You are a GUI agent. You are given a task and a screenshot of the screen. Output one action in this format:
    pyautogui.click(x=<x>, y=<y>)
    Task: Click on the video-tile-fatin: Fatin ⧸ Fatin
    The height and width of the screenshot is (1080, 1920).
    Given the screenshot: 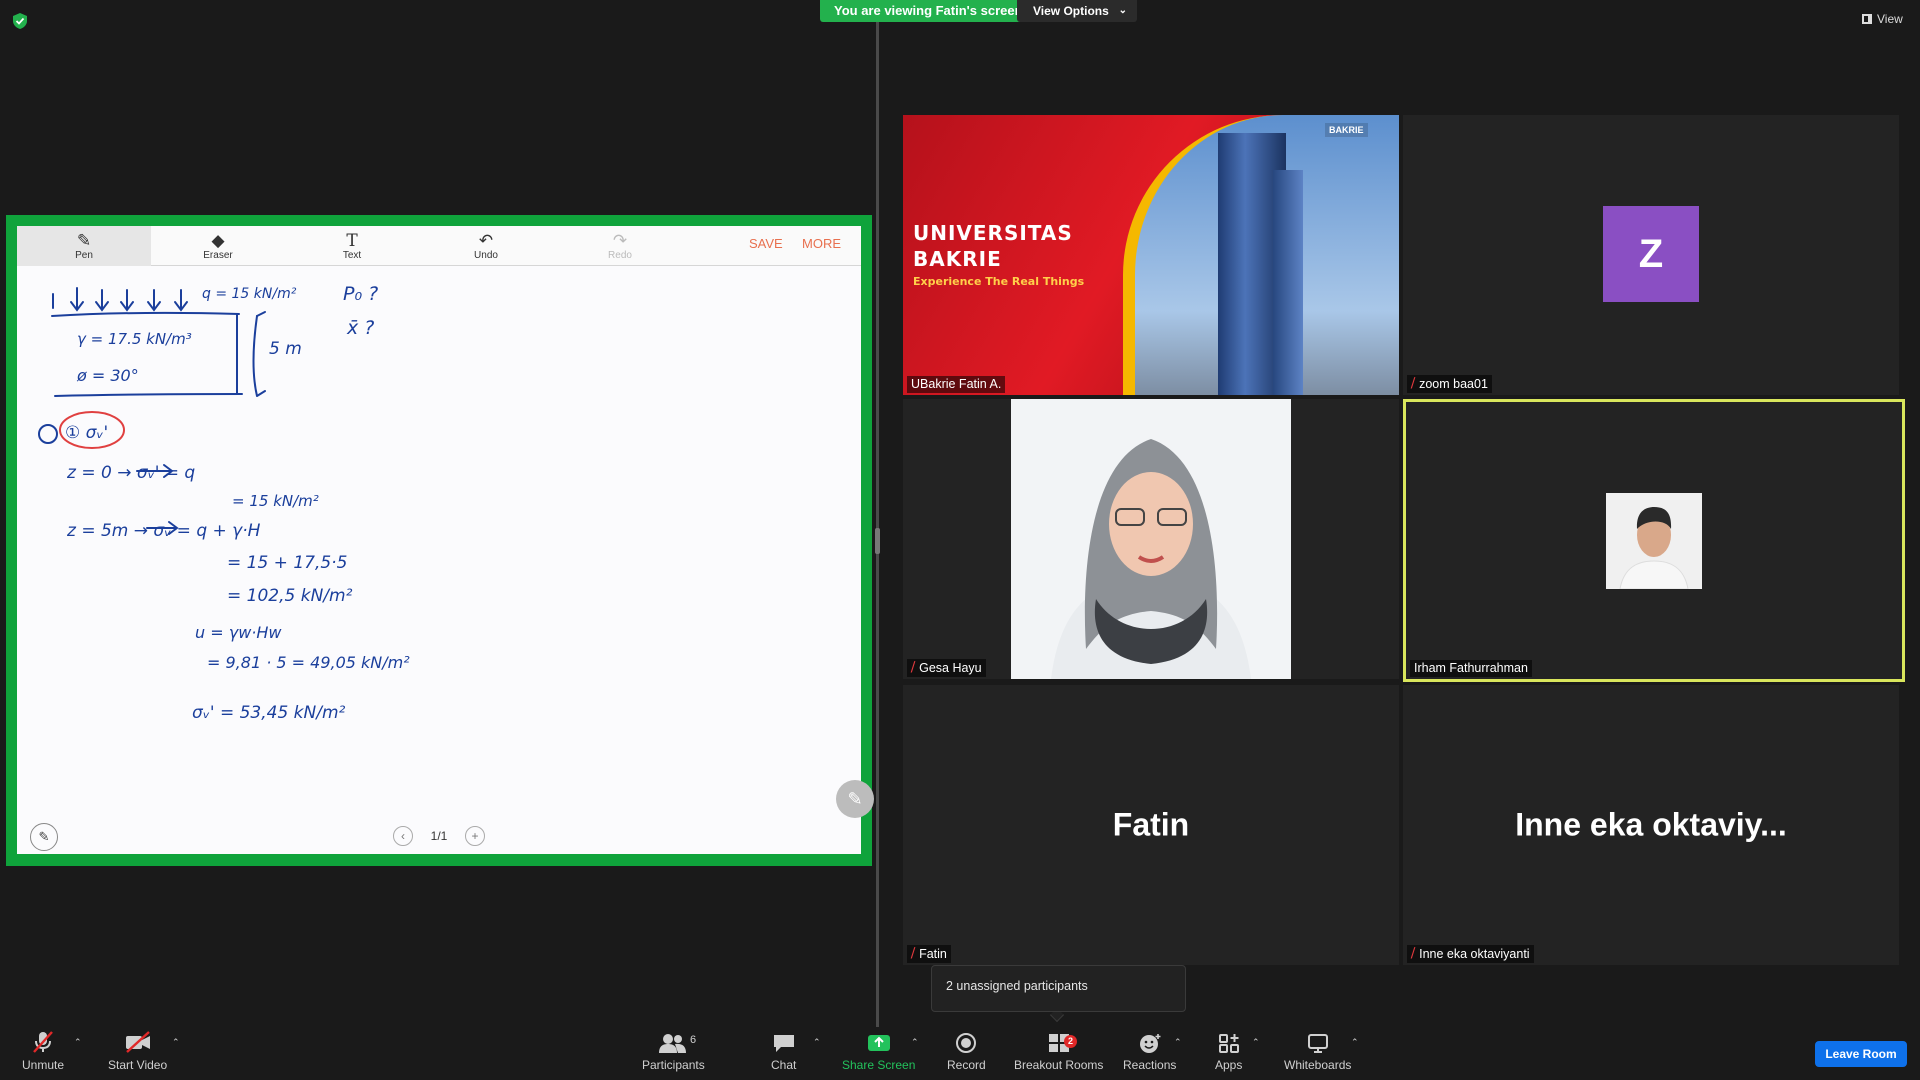 What is the action you would take?
    pyautogui.click(x=1151, y=825)
    